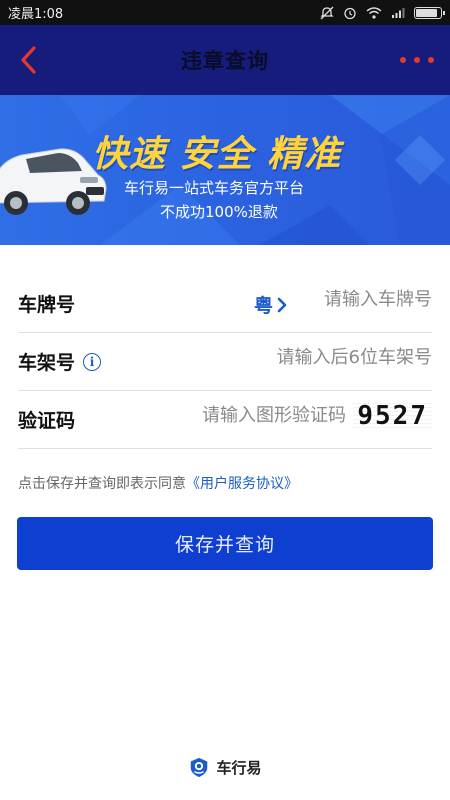  What do you see at coordinates (214, 188) in the screenshot?
I see `banner-subline-1: 车行易一站式车务官方平台` at bounding box center [214, 188].